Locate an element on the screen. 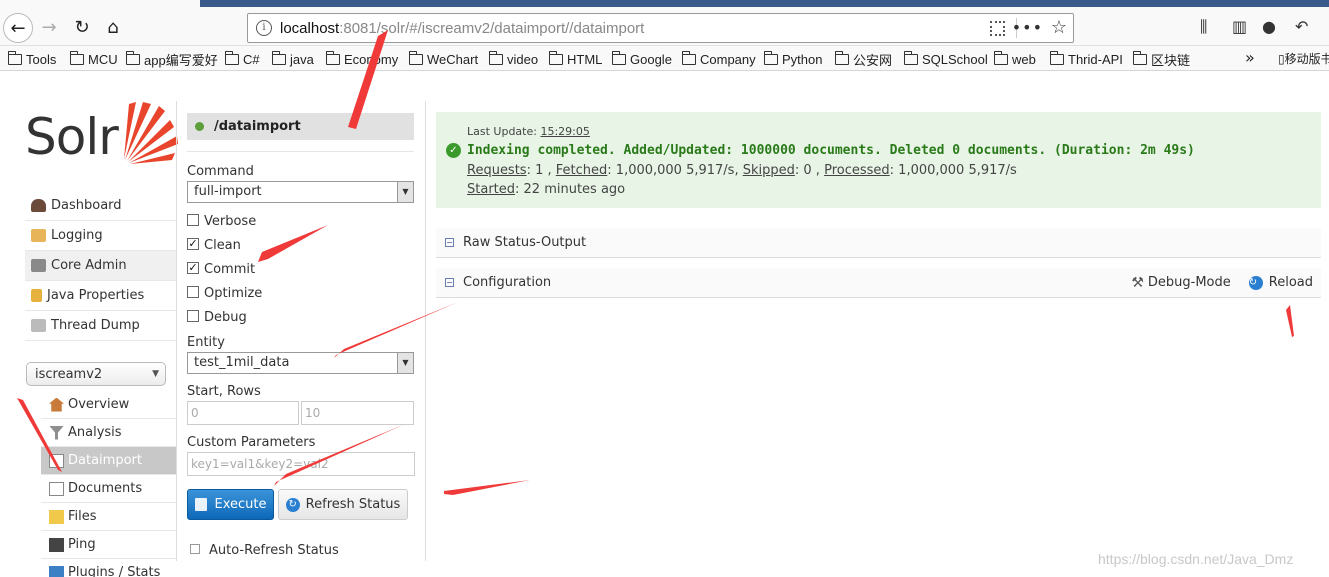  bookmark-folder: MCU is located at coordinates (93, 59).